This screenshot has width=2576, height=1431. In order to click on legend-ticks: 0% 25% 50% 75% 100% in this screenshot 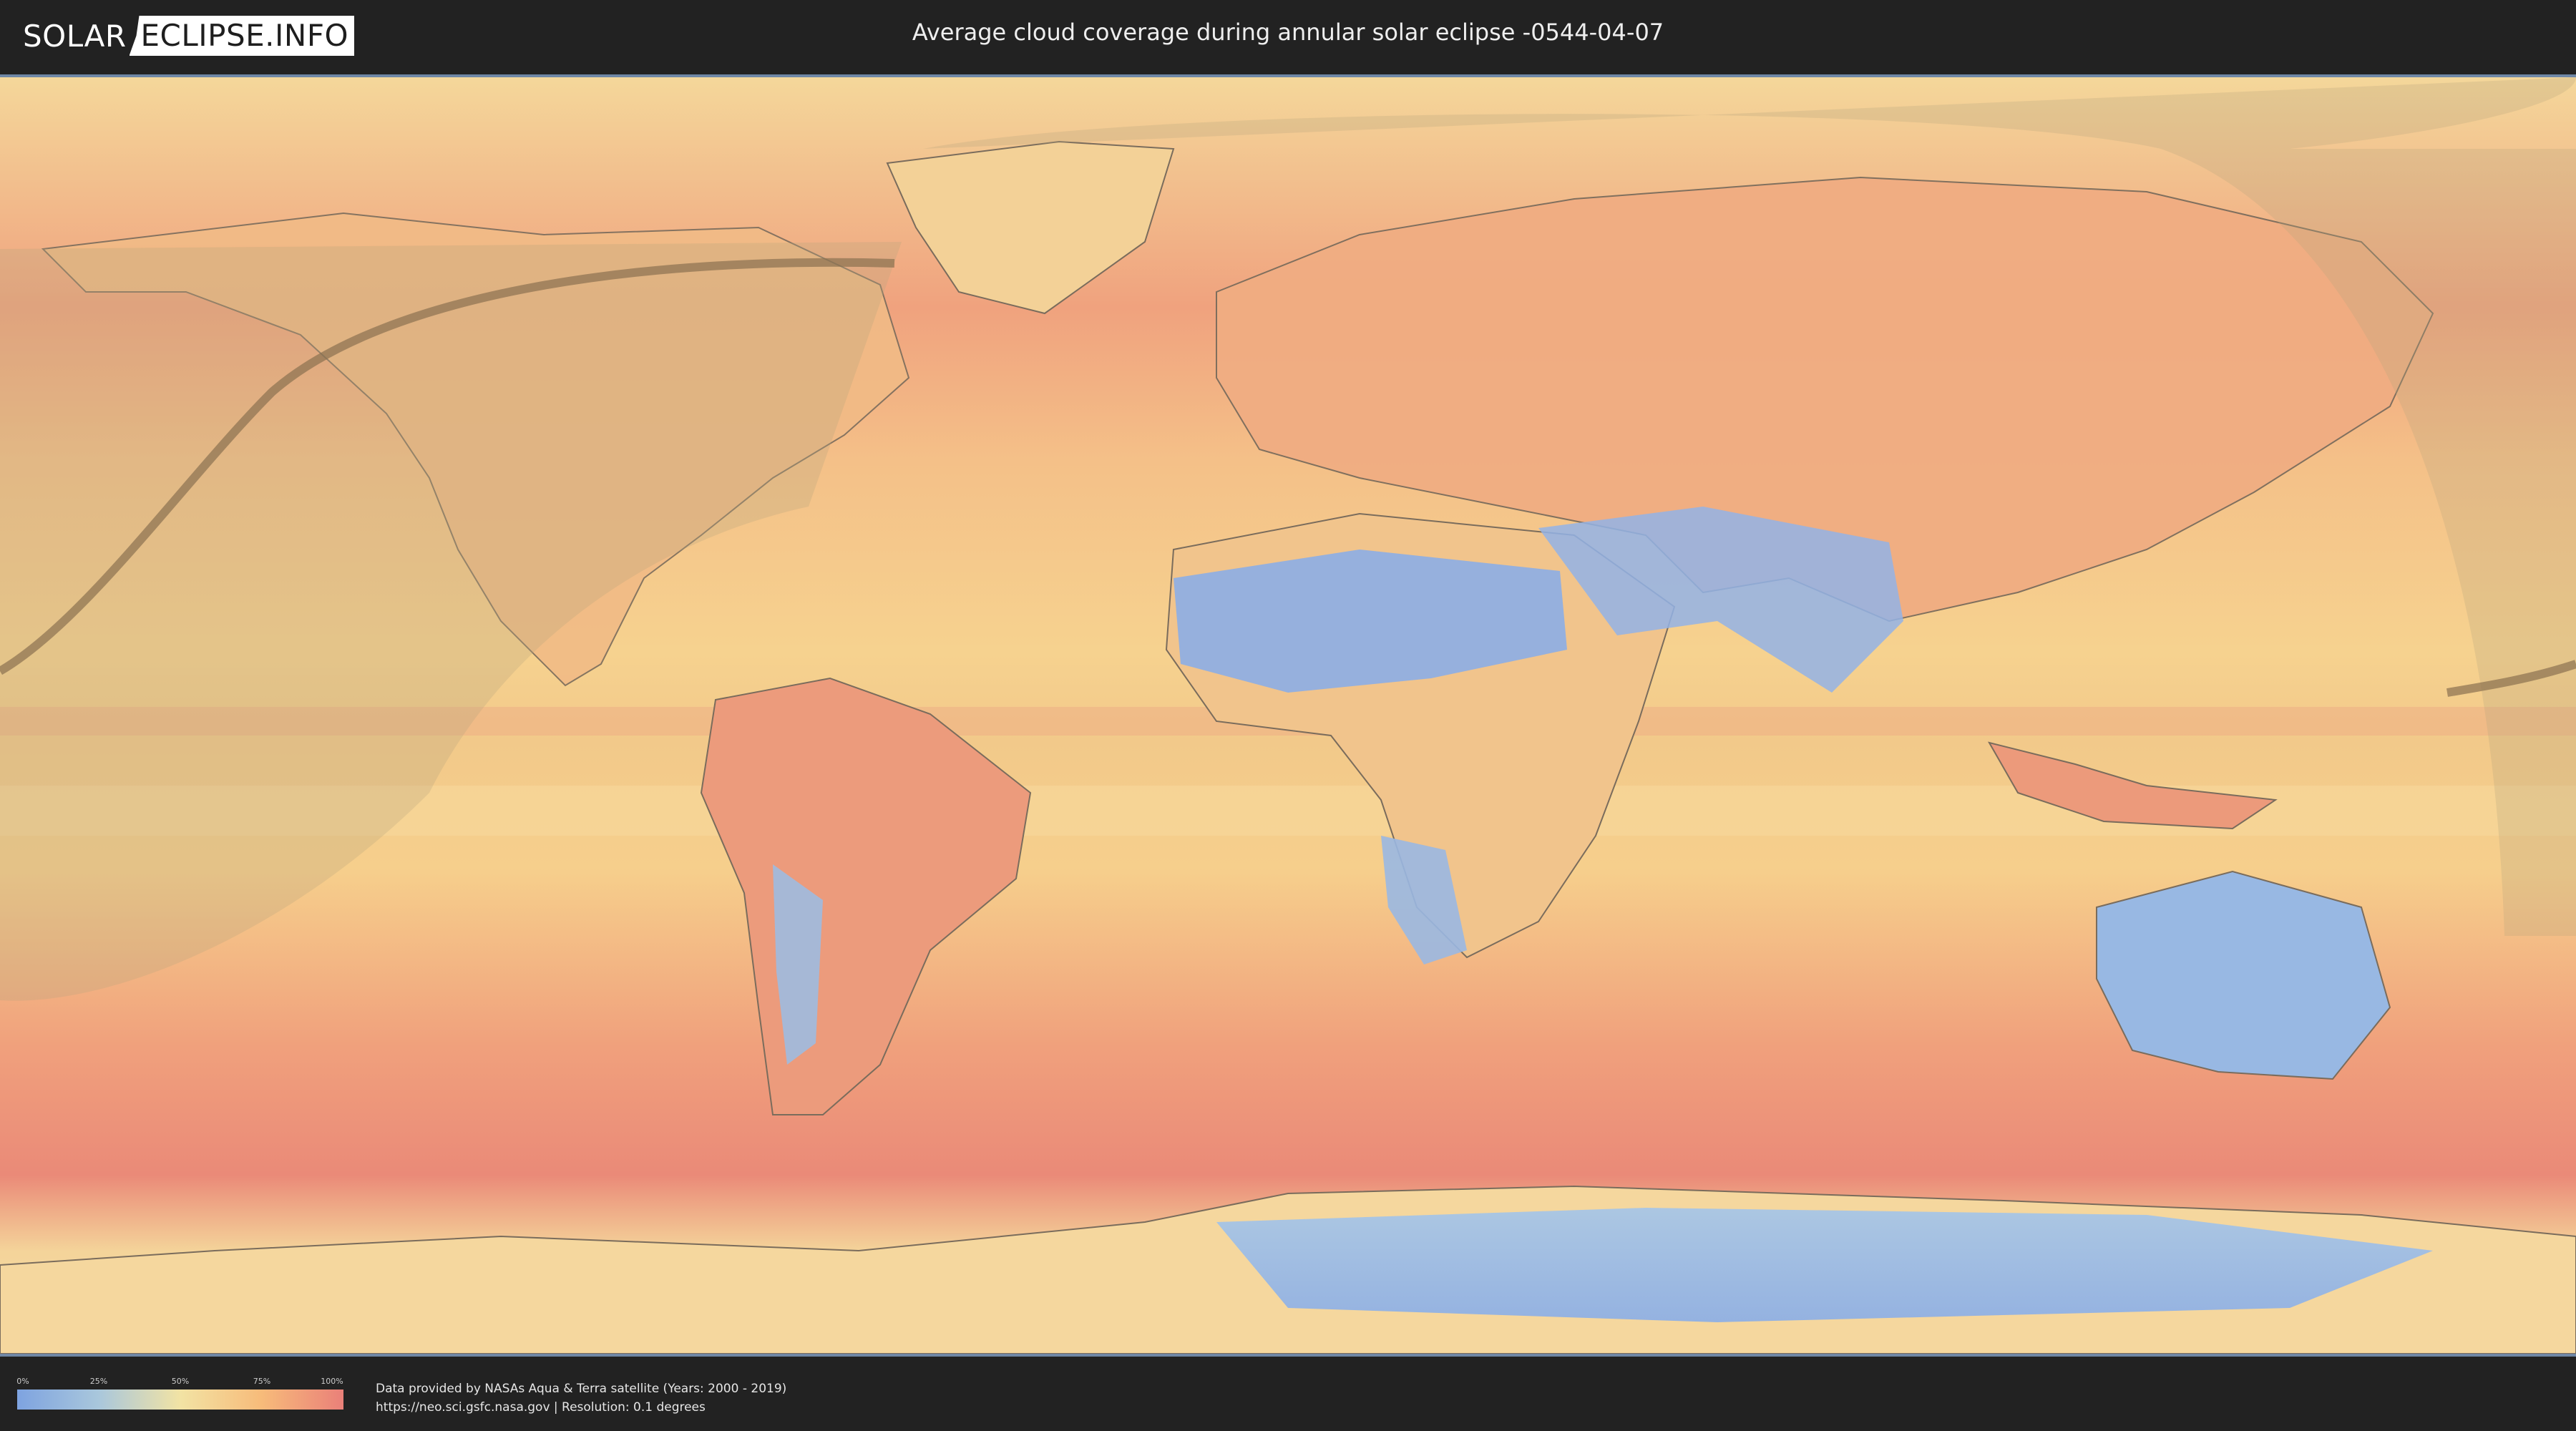, I will do `click(179, 1382)`.